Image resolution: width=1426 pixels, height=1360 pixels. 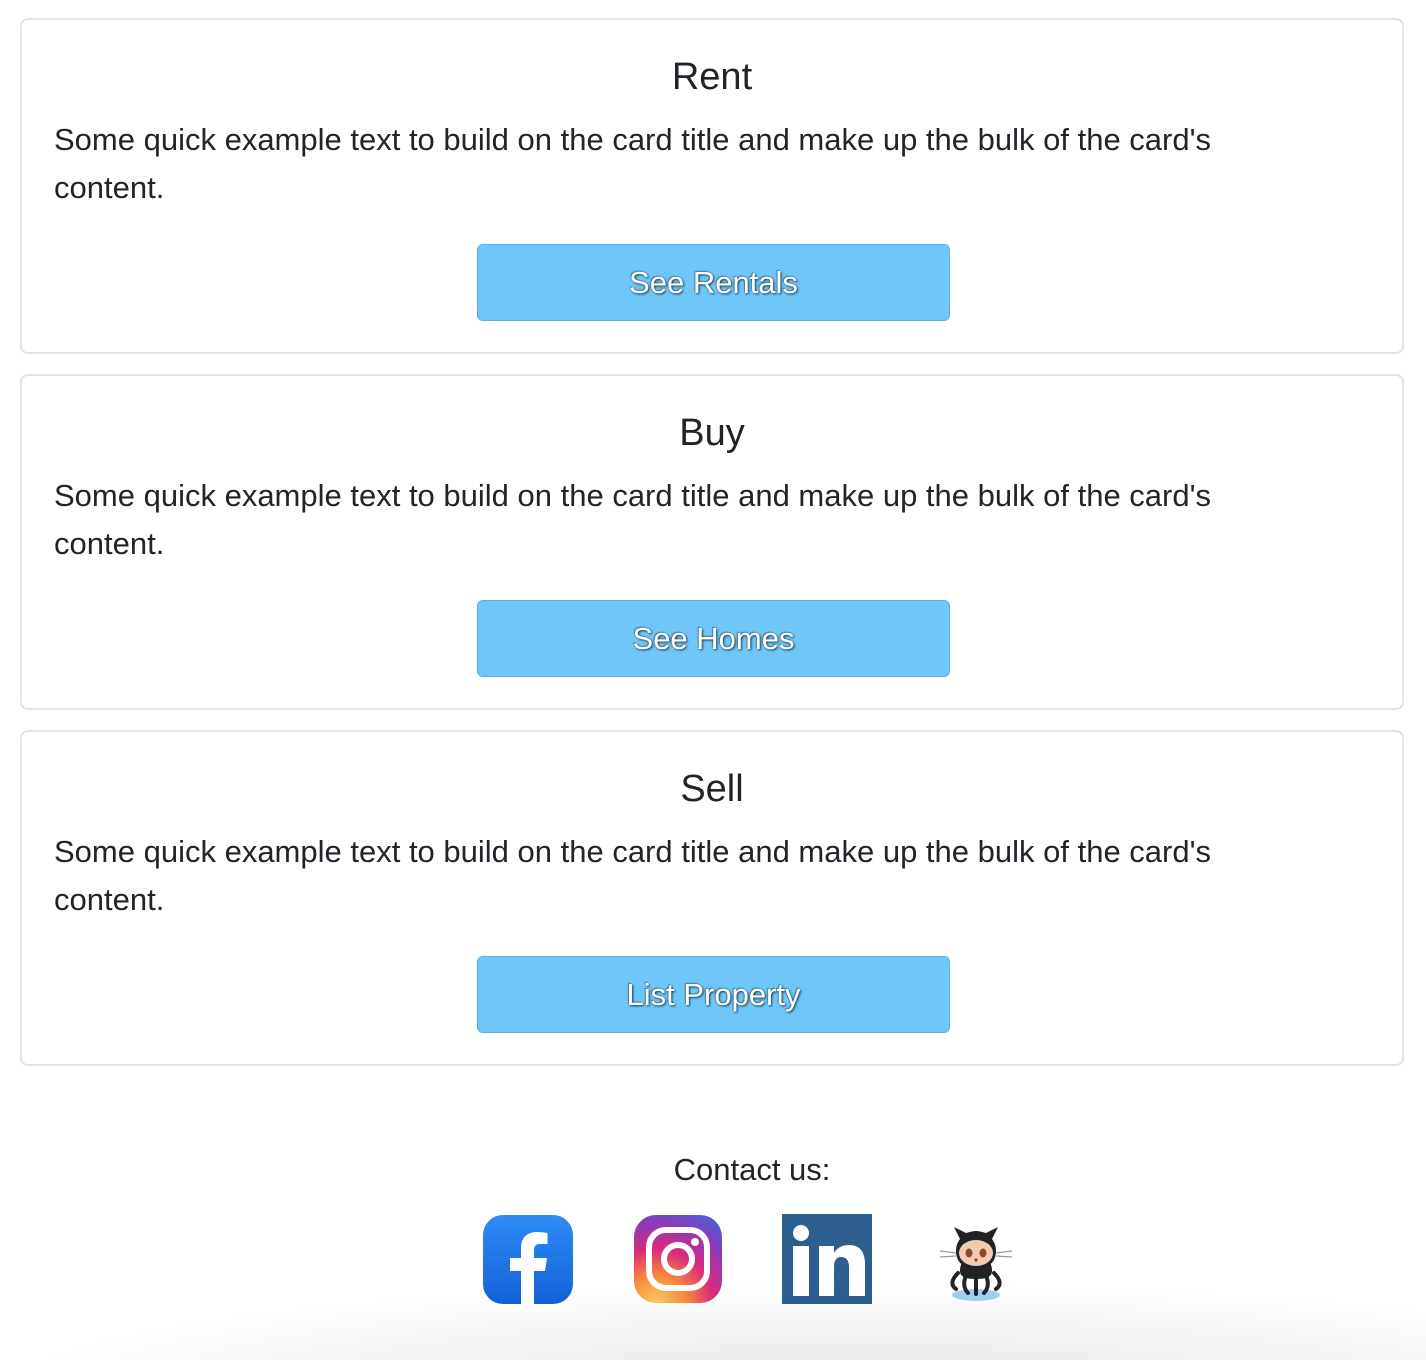 I want to click on linkedin-icon, so click(x=827, y=1259).